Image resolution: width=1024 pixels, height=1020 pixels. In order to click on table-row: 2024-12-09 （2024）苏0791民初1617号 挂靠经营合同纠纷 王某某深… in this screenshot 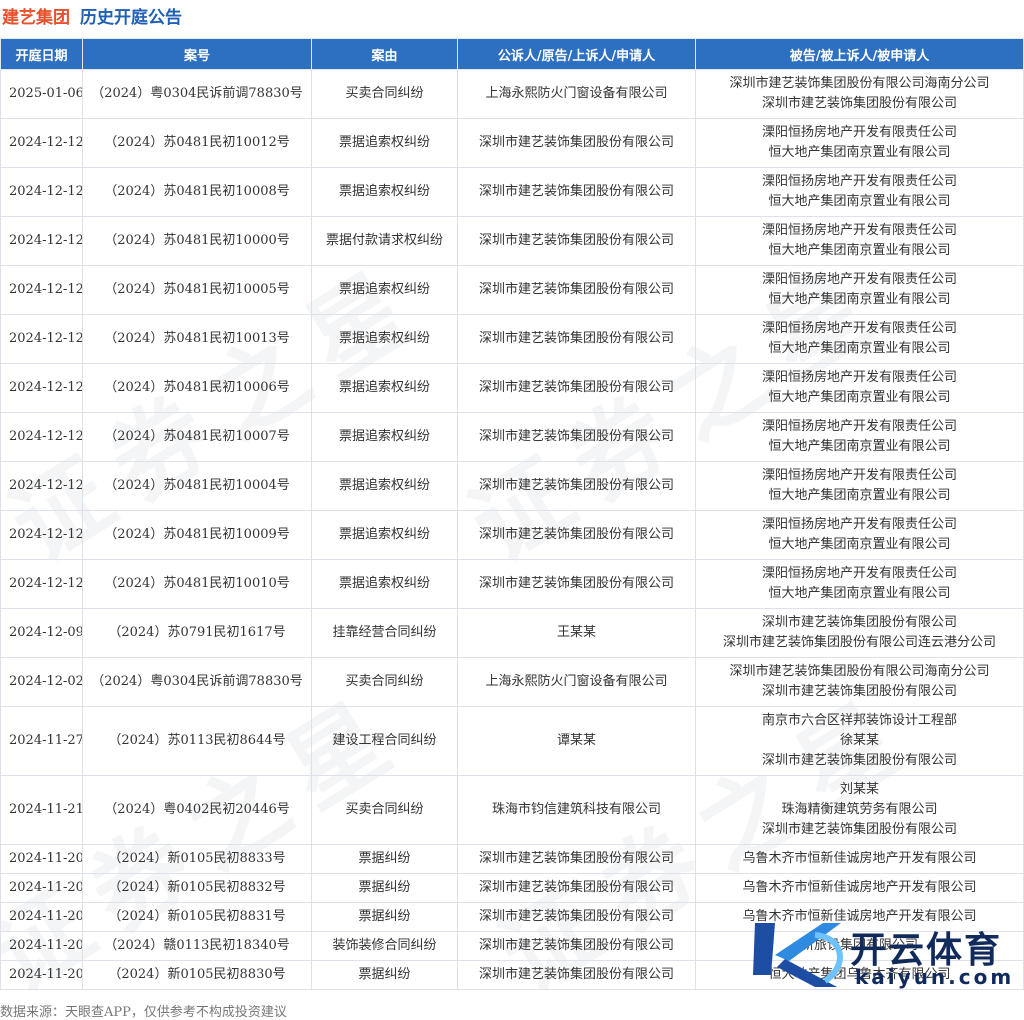, I will do `click(512, 633)`.